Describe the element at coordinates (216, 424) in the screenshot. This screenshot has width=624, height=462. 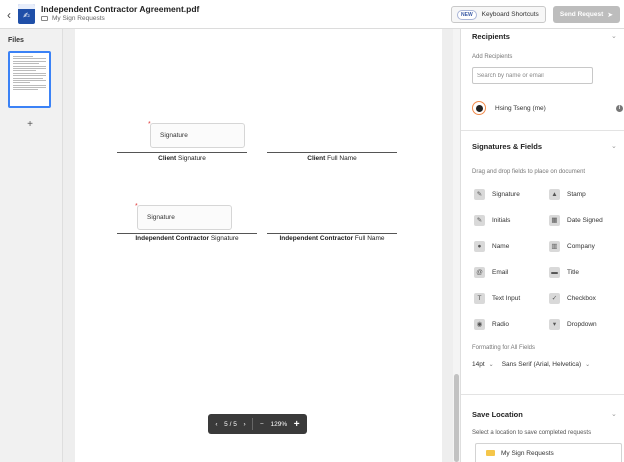
I see `prev-page-button: ‹` at that location.